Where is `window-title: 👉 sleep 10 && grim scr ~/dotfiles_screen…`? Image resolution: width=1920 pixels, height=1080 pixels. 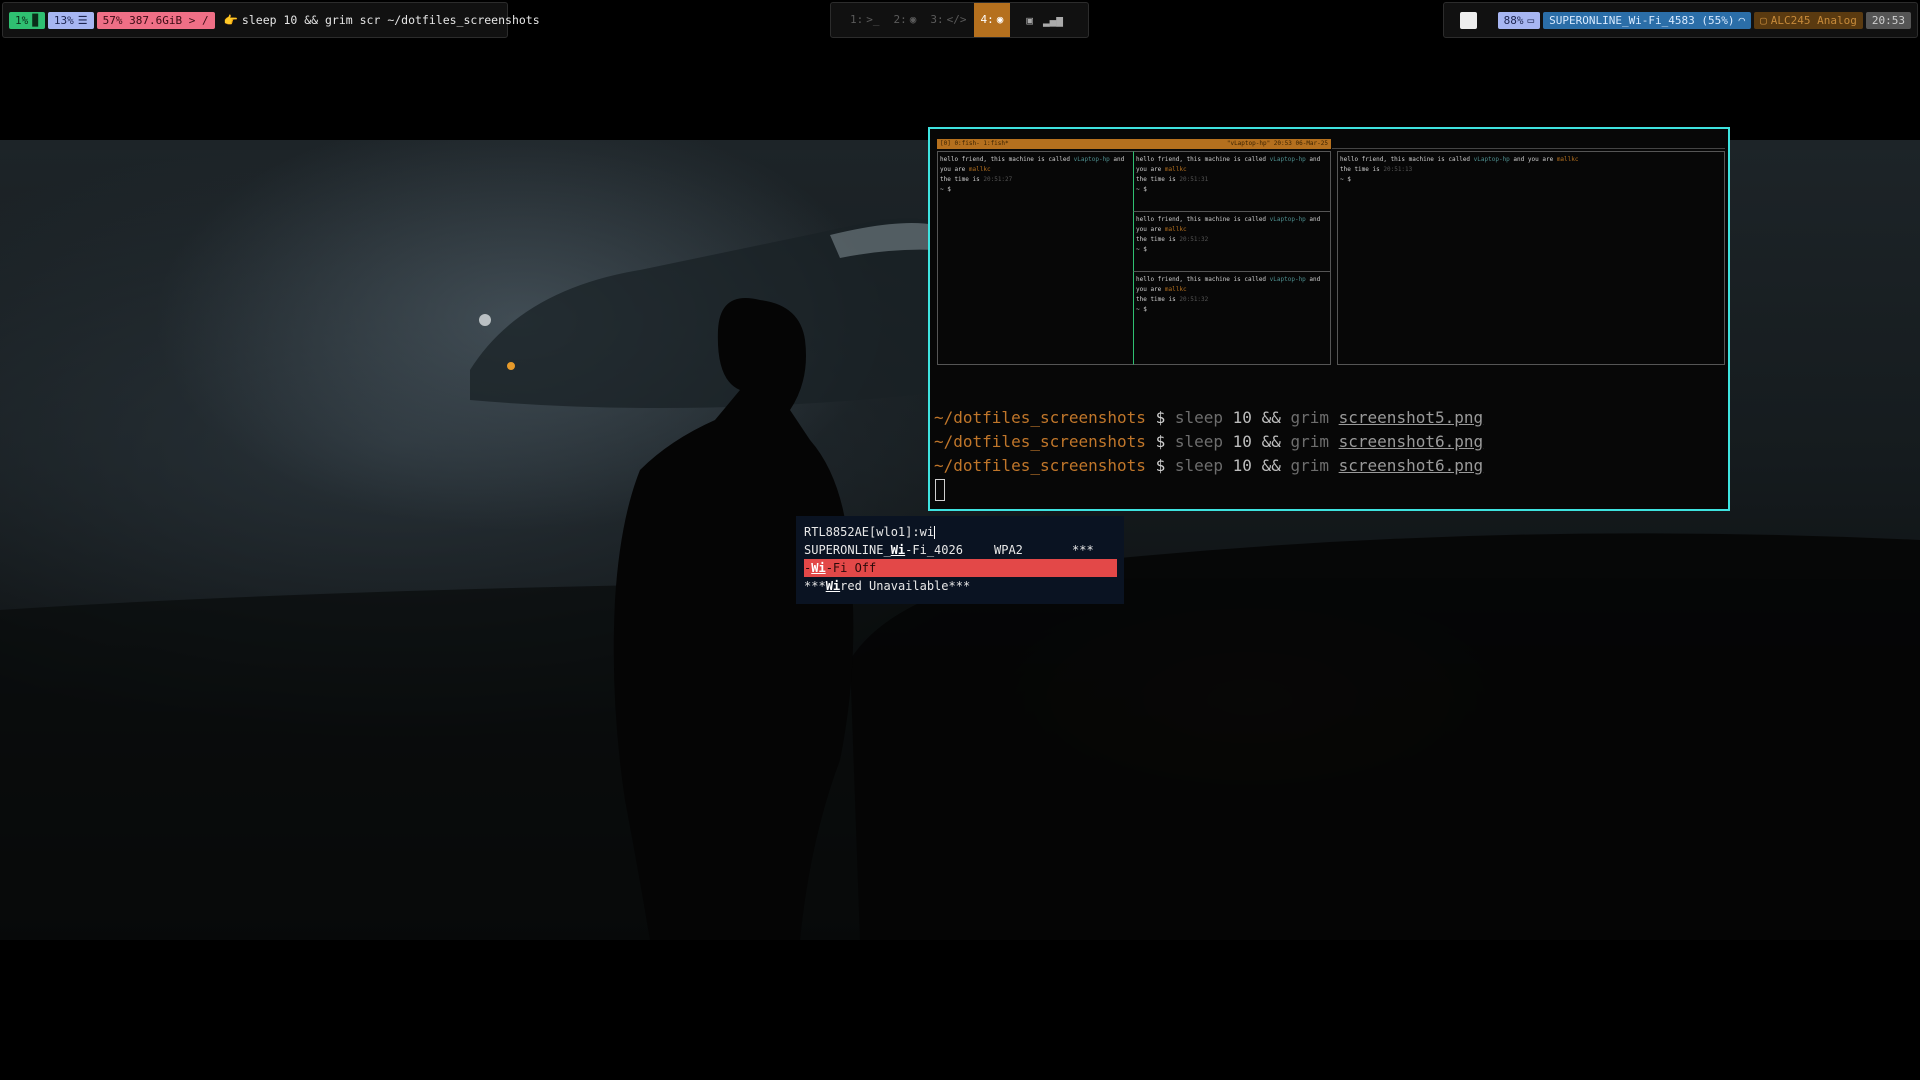
window-title: 👉 sleep 10 && grim scr ~/dotfiles_screen… is located at coordinates (382, 20).